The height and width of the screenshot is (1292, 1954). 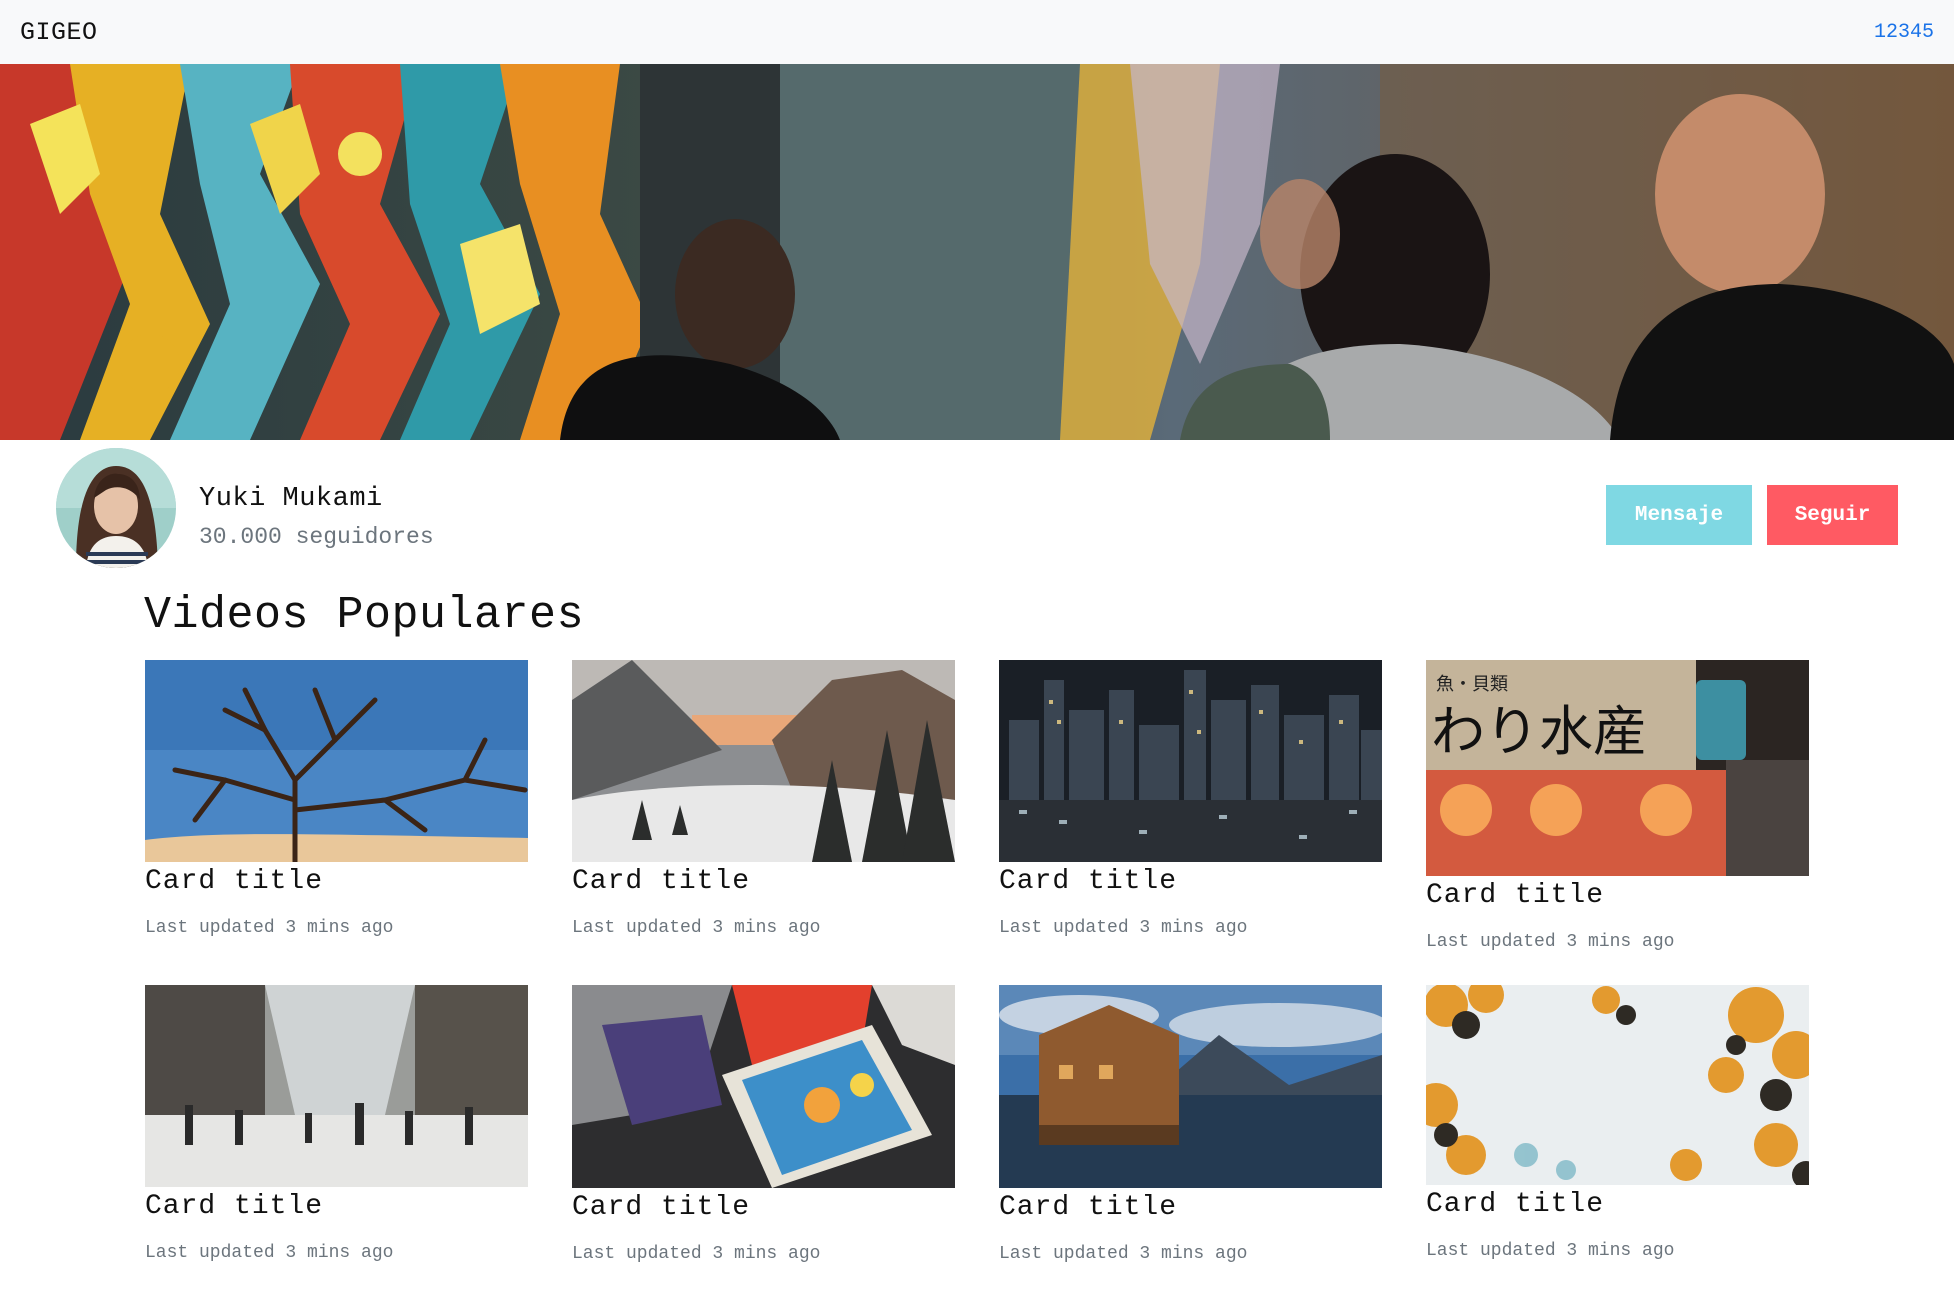 I want to click on profile-name: Yuki Mukami, so click(x=291, y=499).